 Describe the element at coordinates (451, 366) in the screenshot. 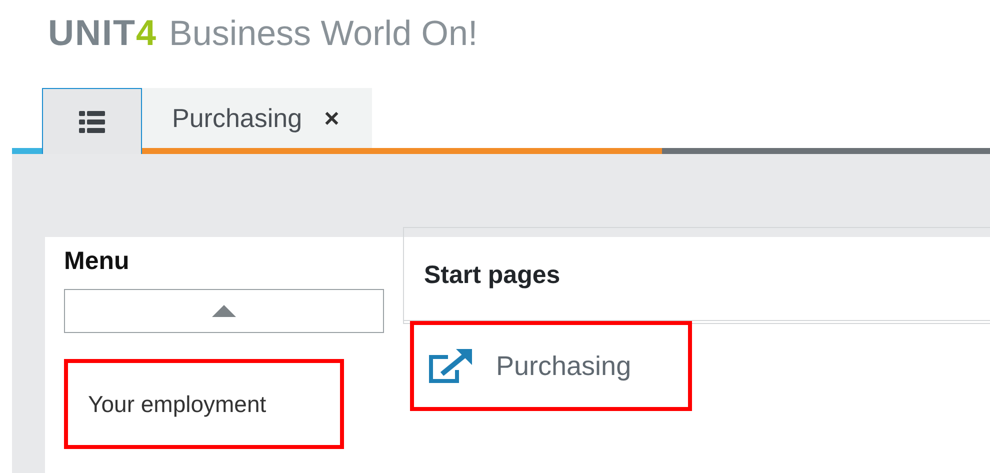

I see `external-link-icon` at that location.